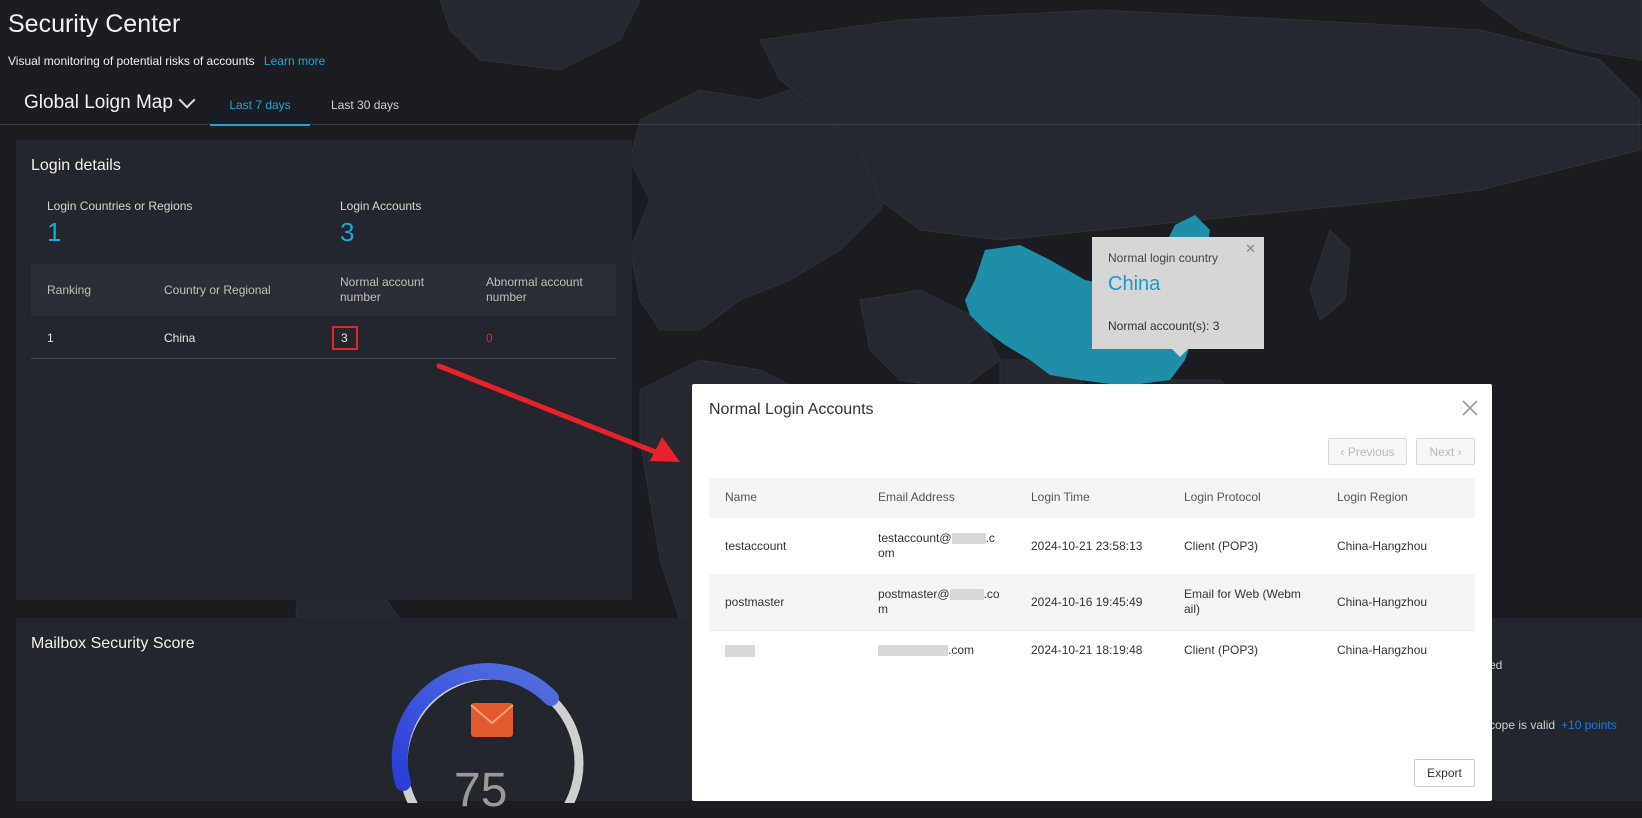 This screenshot has height=818, width=1642. I want to click on tooltip-label: Normal login country, so click(1163, 258).